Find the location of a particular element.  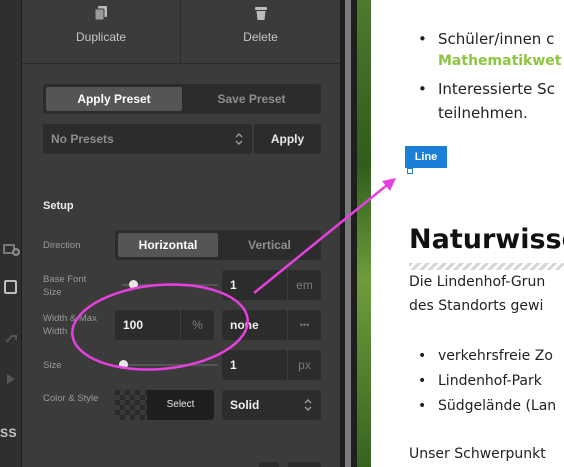

tab-apply-preset: Apply Preset is located at coordinates (114, 99).